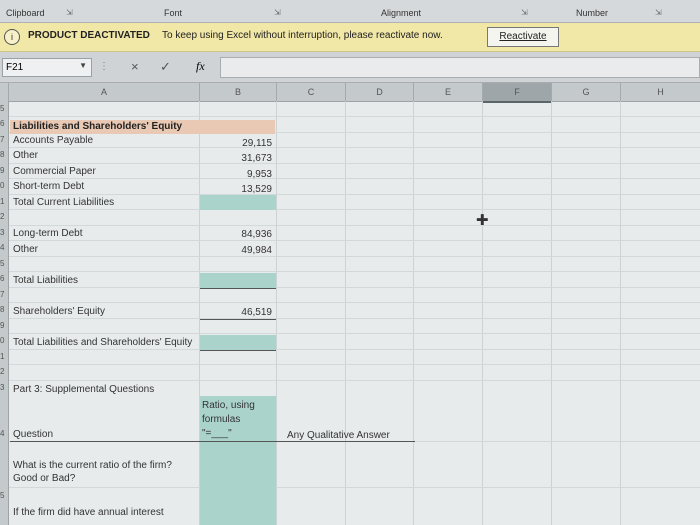 This screenshot has height=525, width=700. I want to click on name-box: F21 ▼, so click(47, 67).